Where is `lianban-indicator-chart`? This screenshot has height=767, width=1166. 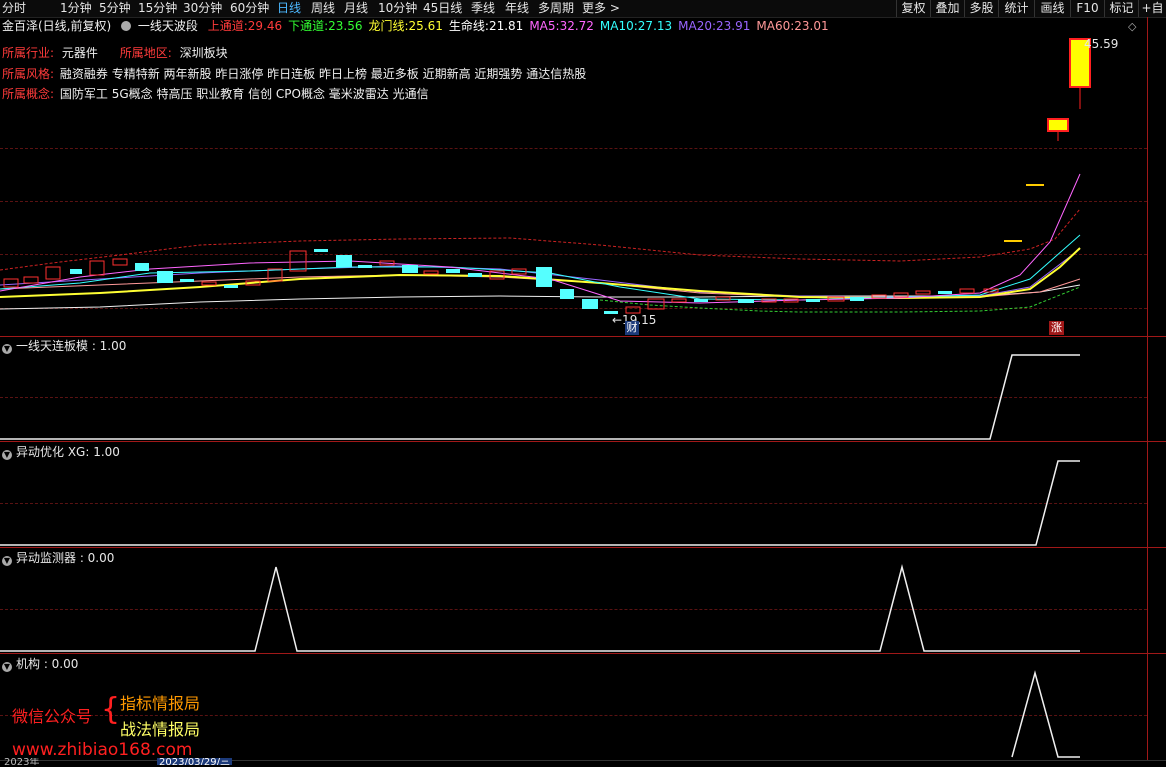
lianban-indicator-chart is located at coordinates (540, 397).